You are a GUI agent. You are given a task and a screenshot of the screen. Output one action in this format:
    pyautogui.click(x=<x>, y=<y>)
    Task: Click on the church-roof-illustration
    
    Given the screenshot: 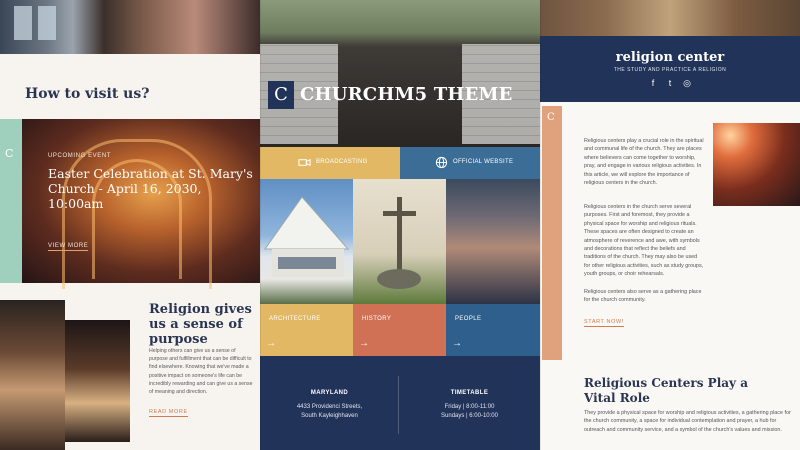 What is the action you would take?
    pyautogui.click(x=307, y=236)
    